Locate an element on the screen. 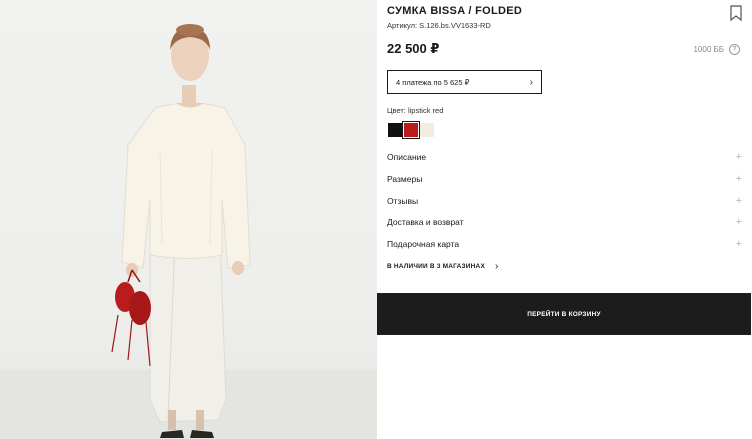 The image size is (752, 439). accordion-label: Подарочная карта is located at coordinates (423, 244).